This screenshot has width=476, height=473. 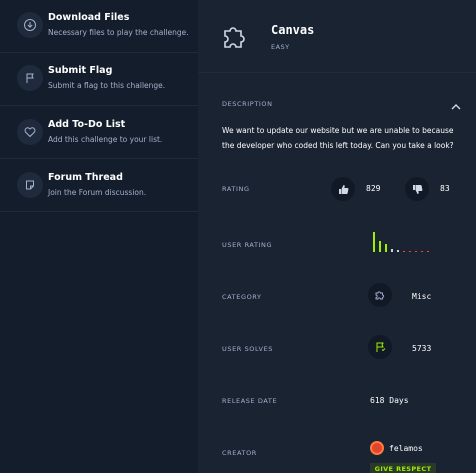 What do you see at coordinates (422, 296) in the screenshot?
I see `category-value: Misc` at bounding box center [422, 296].